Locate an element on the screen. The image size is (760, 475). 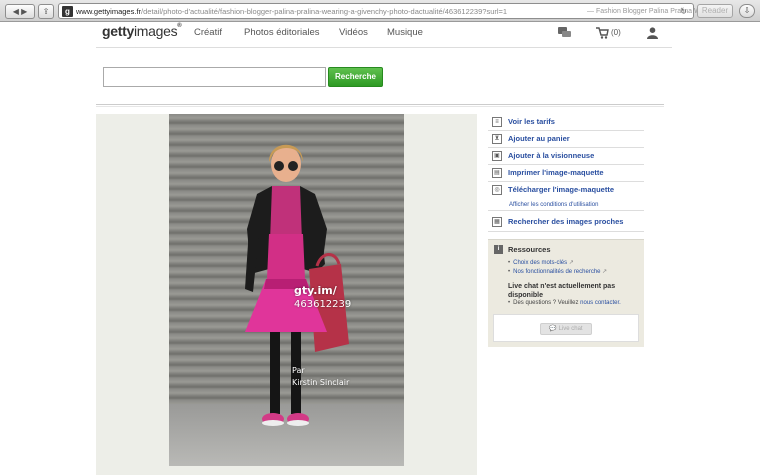
cart-icon is located at coordinates (602, 33).